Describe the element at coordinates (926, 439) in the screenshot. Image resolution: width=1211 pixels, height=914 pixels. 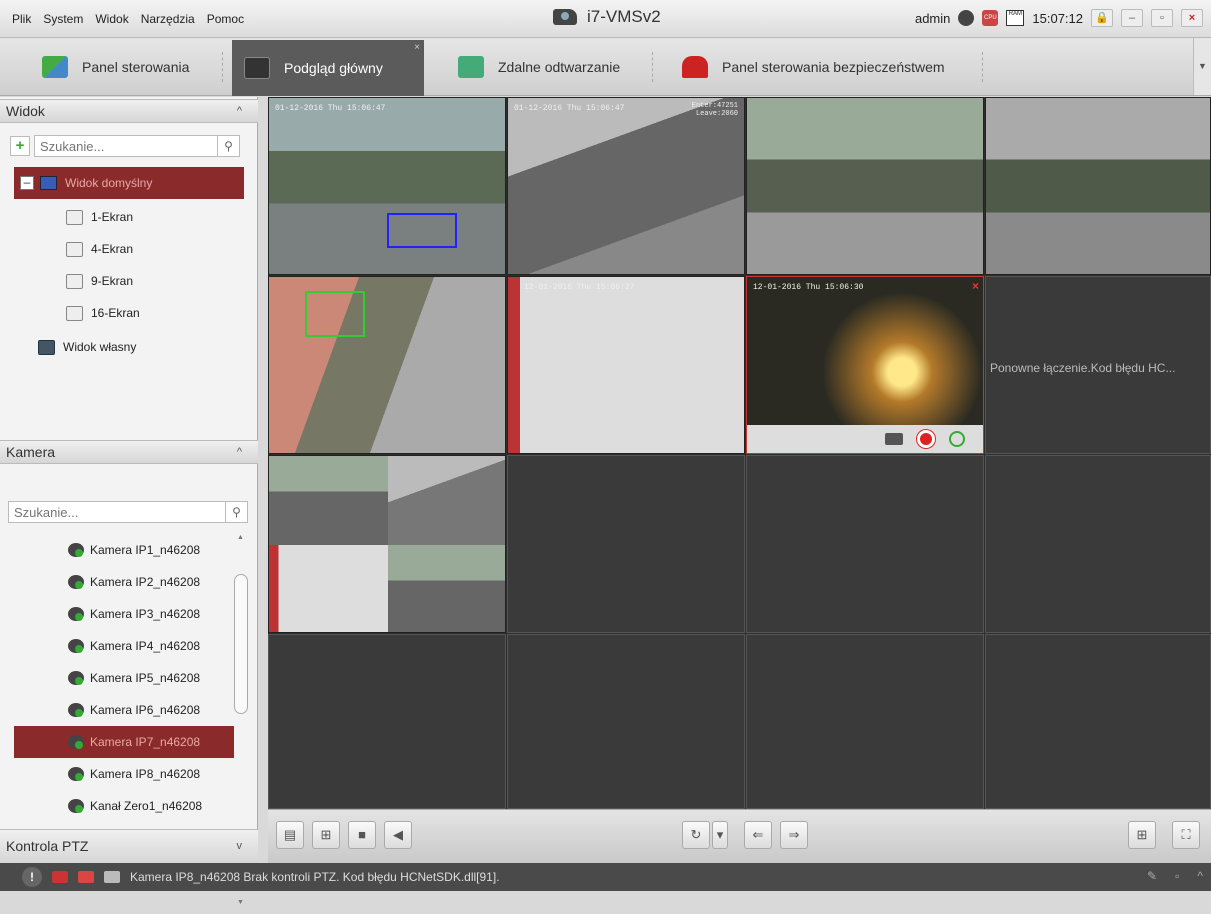
I see `record-icon` at that location.